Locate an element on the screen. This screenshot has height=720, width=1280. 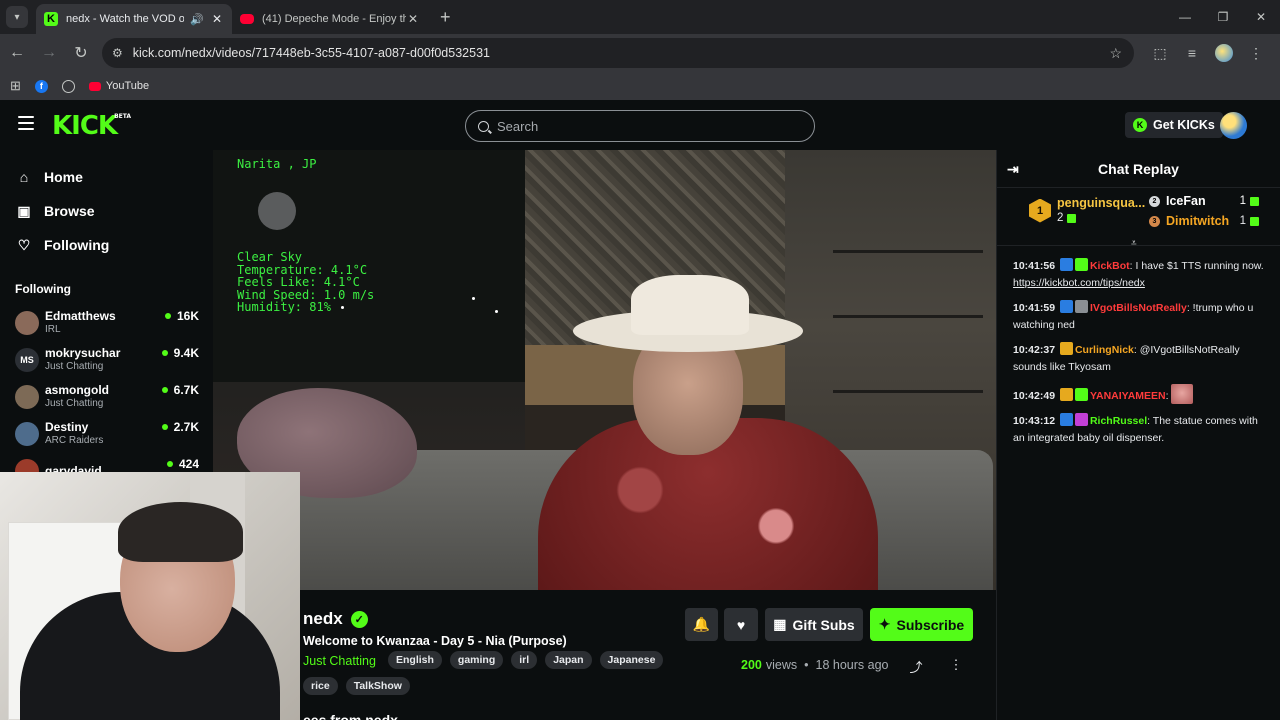
back-icon: ← is located at coordinates (17, 53).